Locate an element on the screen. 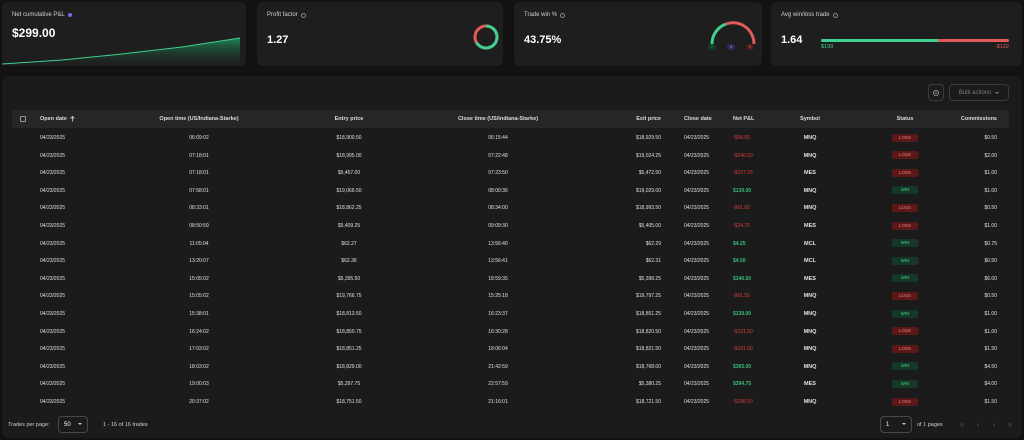  cell-open-time: 15:05:02 is located at coordinates (199, 278).